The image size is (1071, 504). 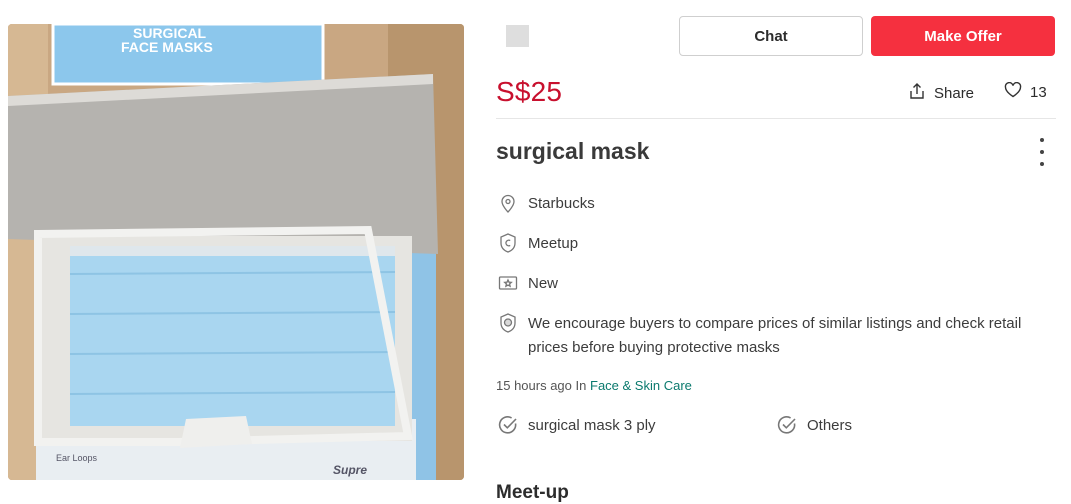 I want to click on meetup-section-heading: Meet-up, so click(x=532, y=492).